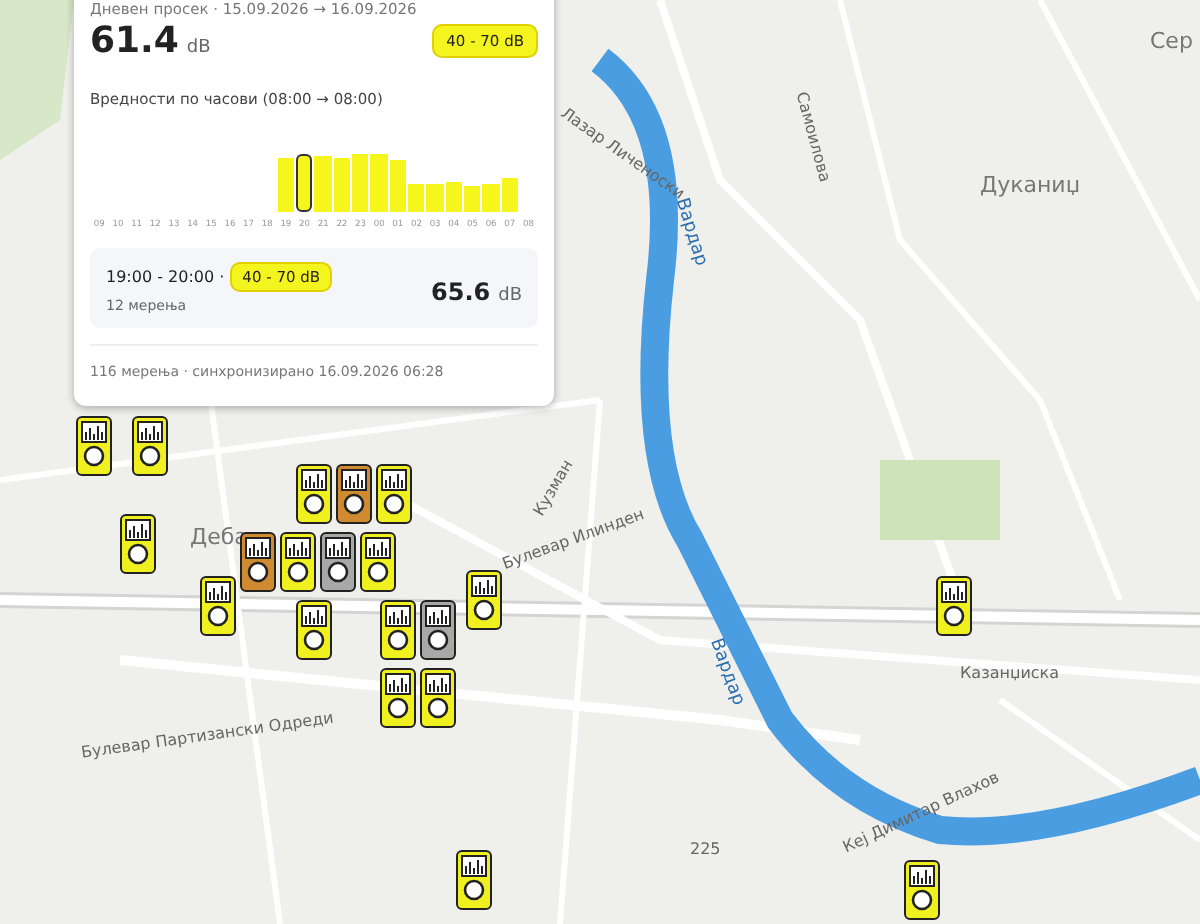 The image size is (1200, 924). I want to click on map-label: Дуканиџ, so click(1030, 185).